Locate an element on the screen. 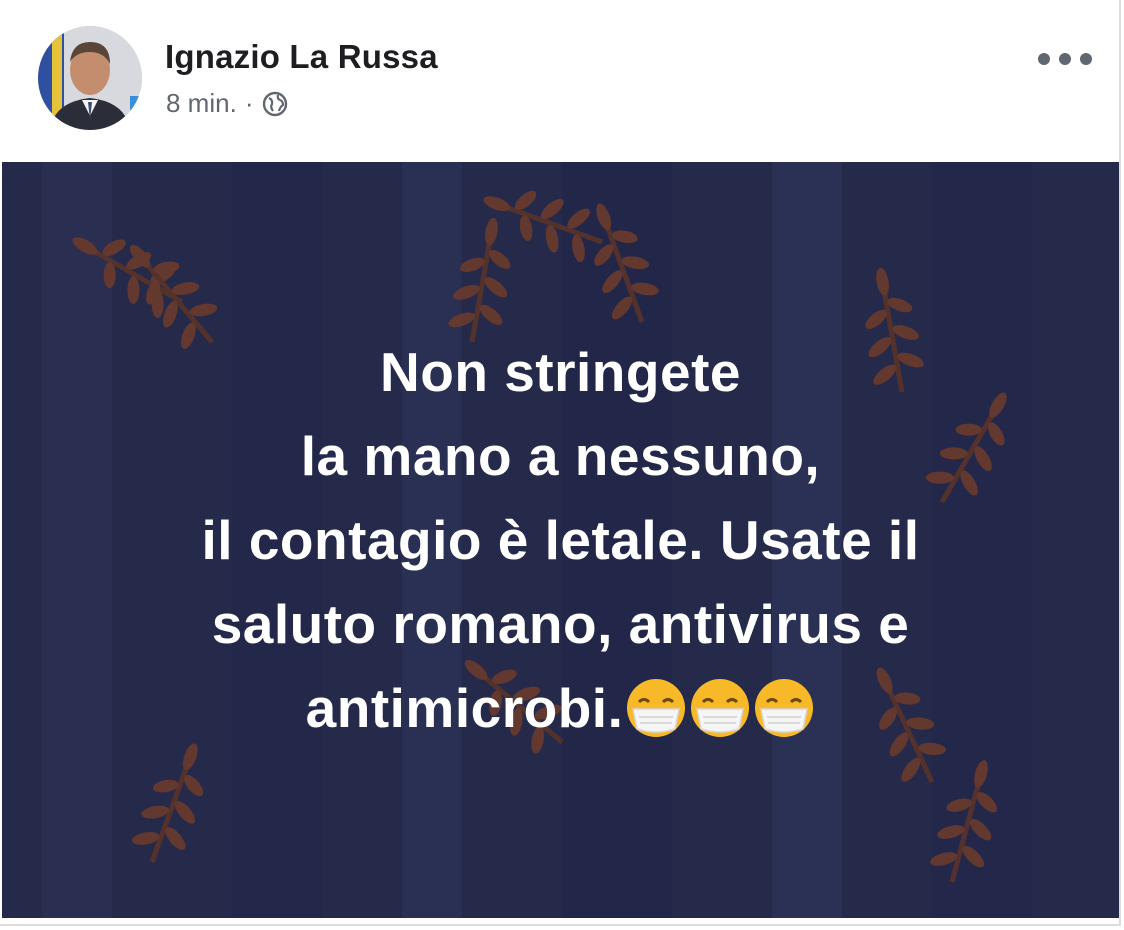 The width and height of the screenshot is (1124, 930). message-line-text: antimicrobi. is located at coordinates (464, 708).